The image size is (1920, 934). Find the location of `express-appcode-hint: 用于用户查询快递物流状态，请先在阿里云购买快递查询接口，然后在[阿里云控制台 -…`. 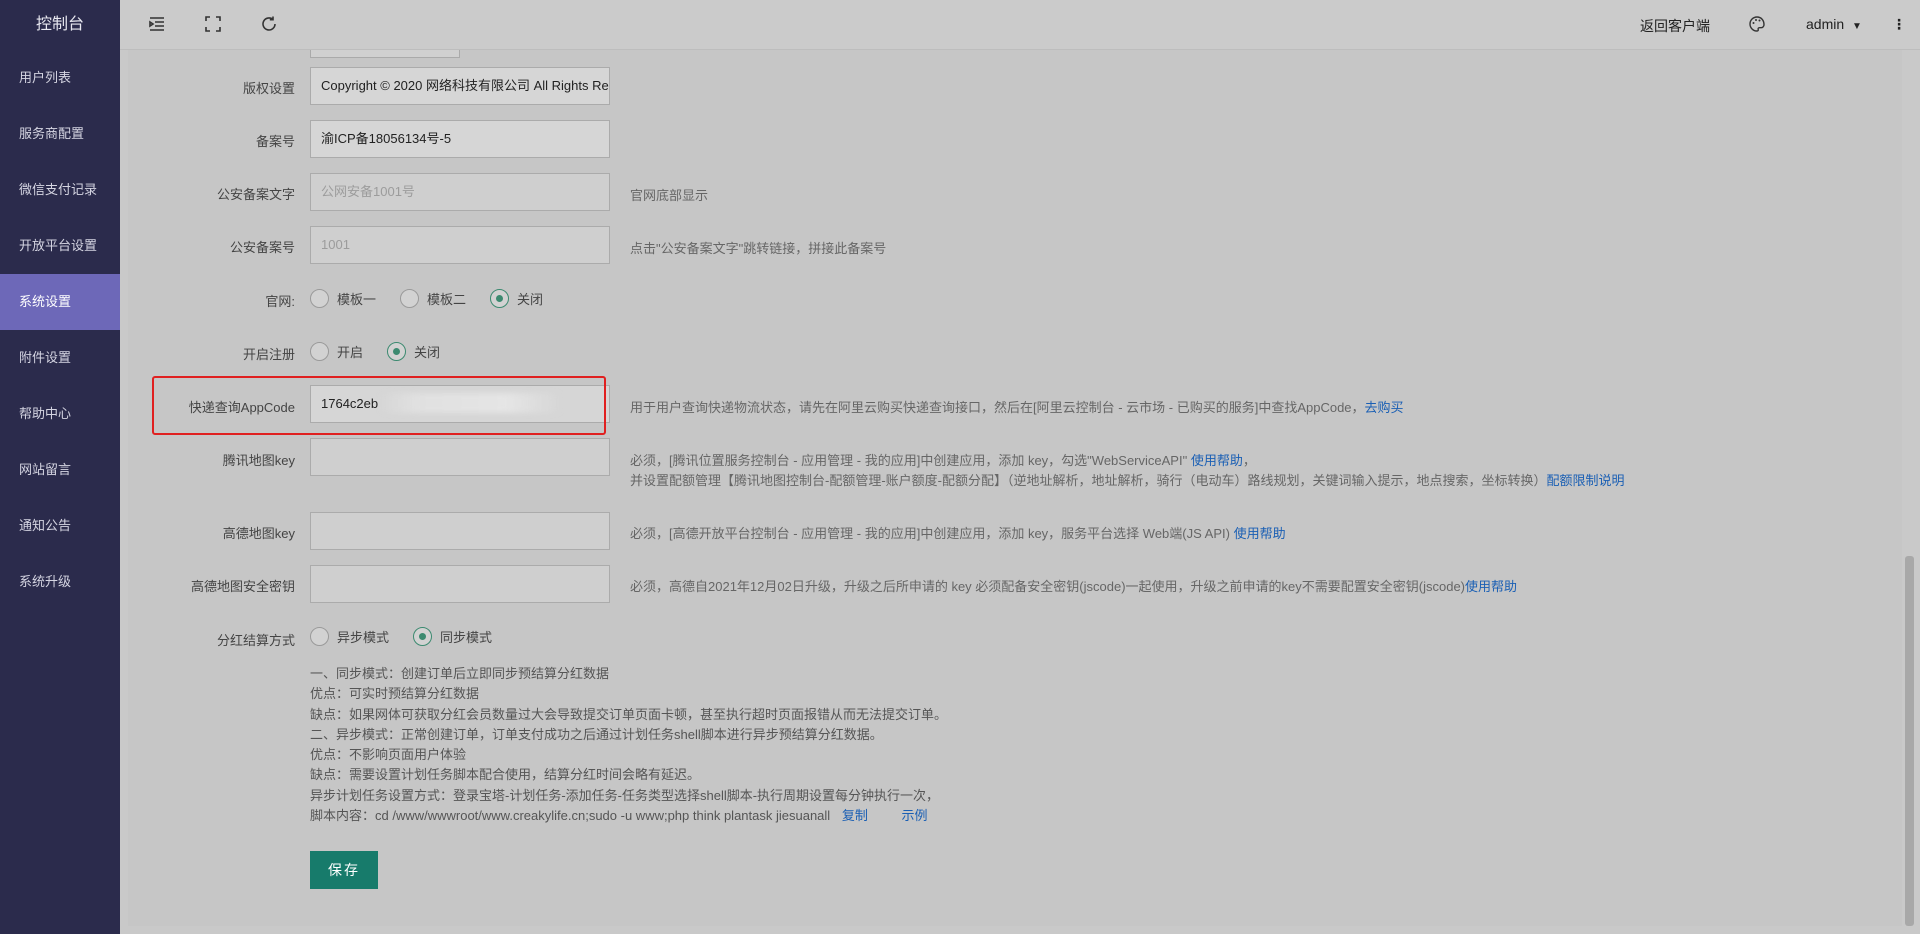

express-appcode-hint: 用于用户查询快递物流状态，请先在阿里云购买快递查询接口，然后在[阿里云控制台 -… is located at coordinates (1017, 407).